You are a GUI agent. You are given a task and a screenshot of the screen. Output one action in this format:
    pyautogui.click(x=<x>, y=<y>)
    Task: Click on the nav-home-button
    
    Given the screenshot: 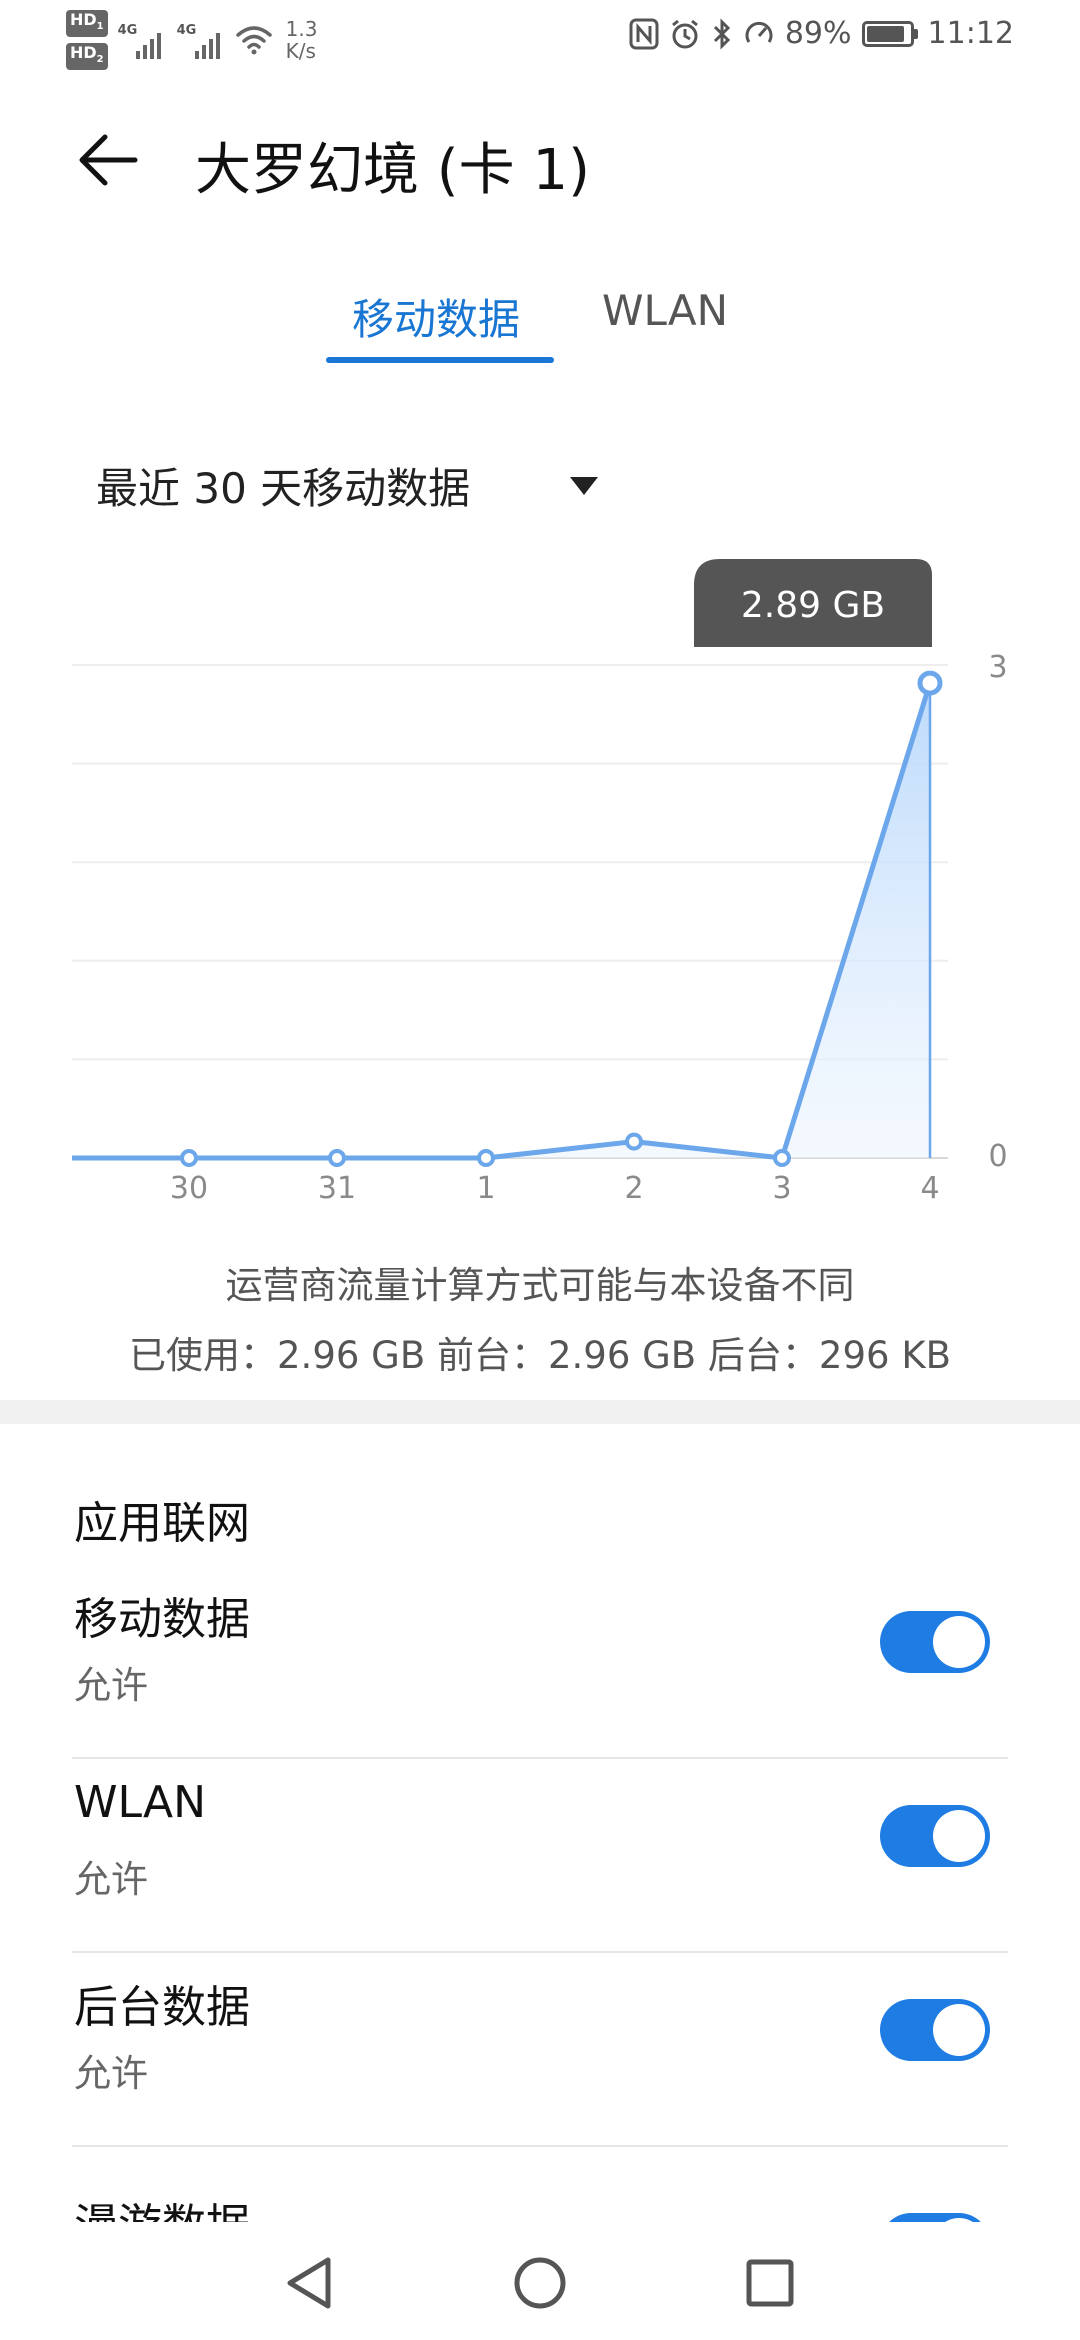 What is the action you would take?
    pyautogui.click(x=540, y=2283)
    